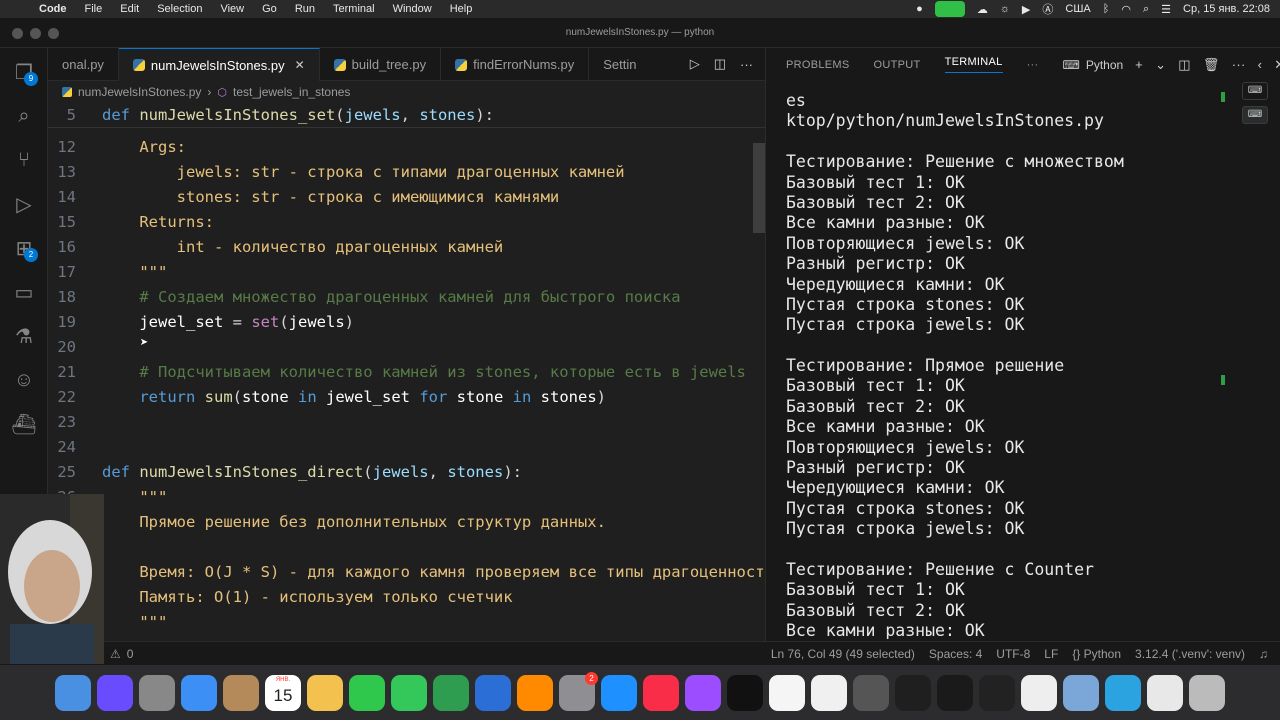 The width and height of the screenshot is (1280, 720). Describe the element at coordinates (1207, 692) in the screenshot. I see `trash-icon` at that location.